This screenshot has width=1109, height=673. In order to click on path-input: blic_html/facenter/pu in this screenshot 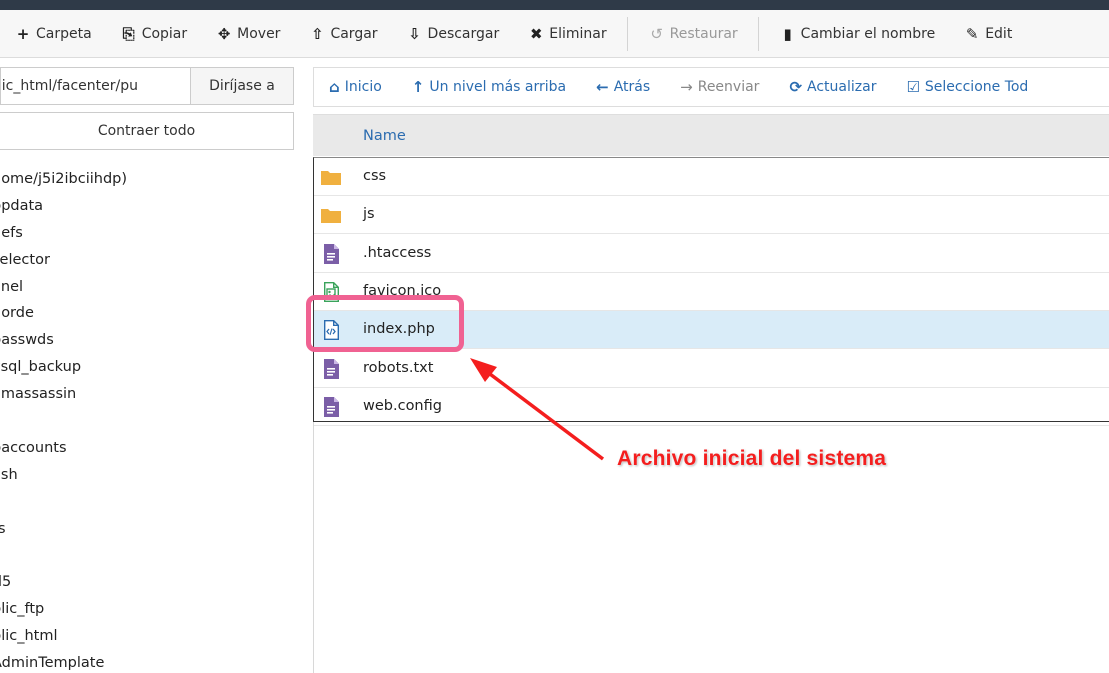, I will do `click(95, 86)`.